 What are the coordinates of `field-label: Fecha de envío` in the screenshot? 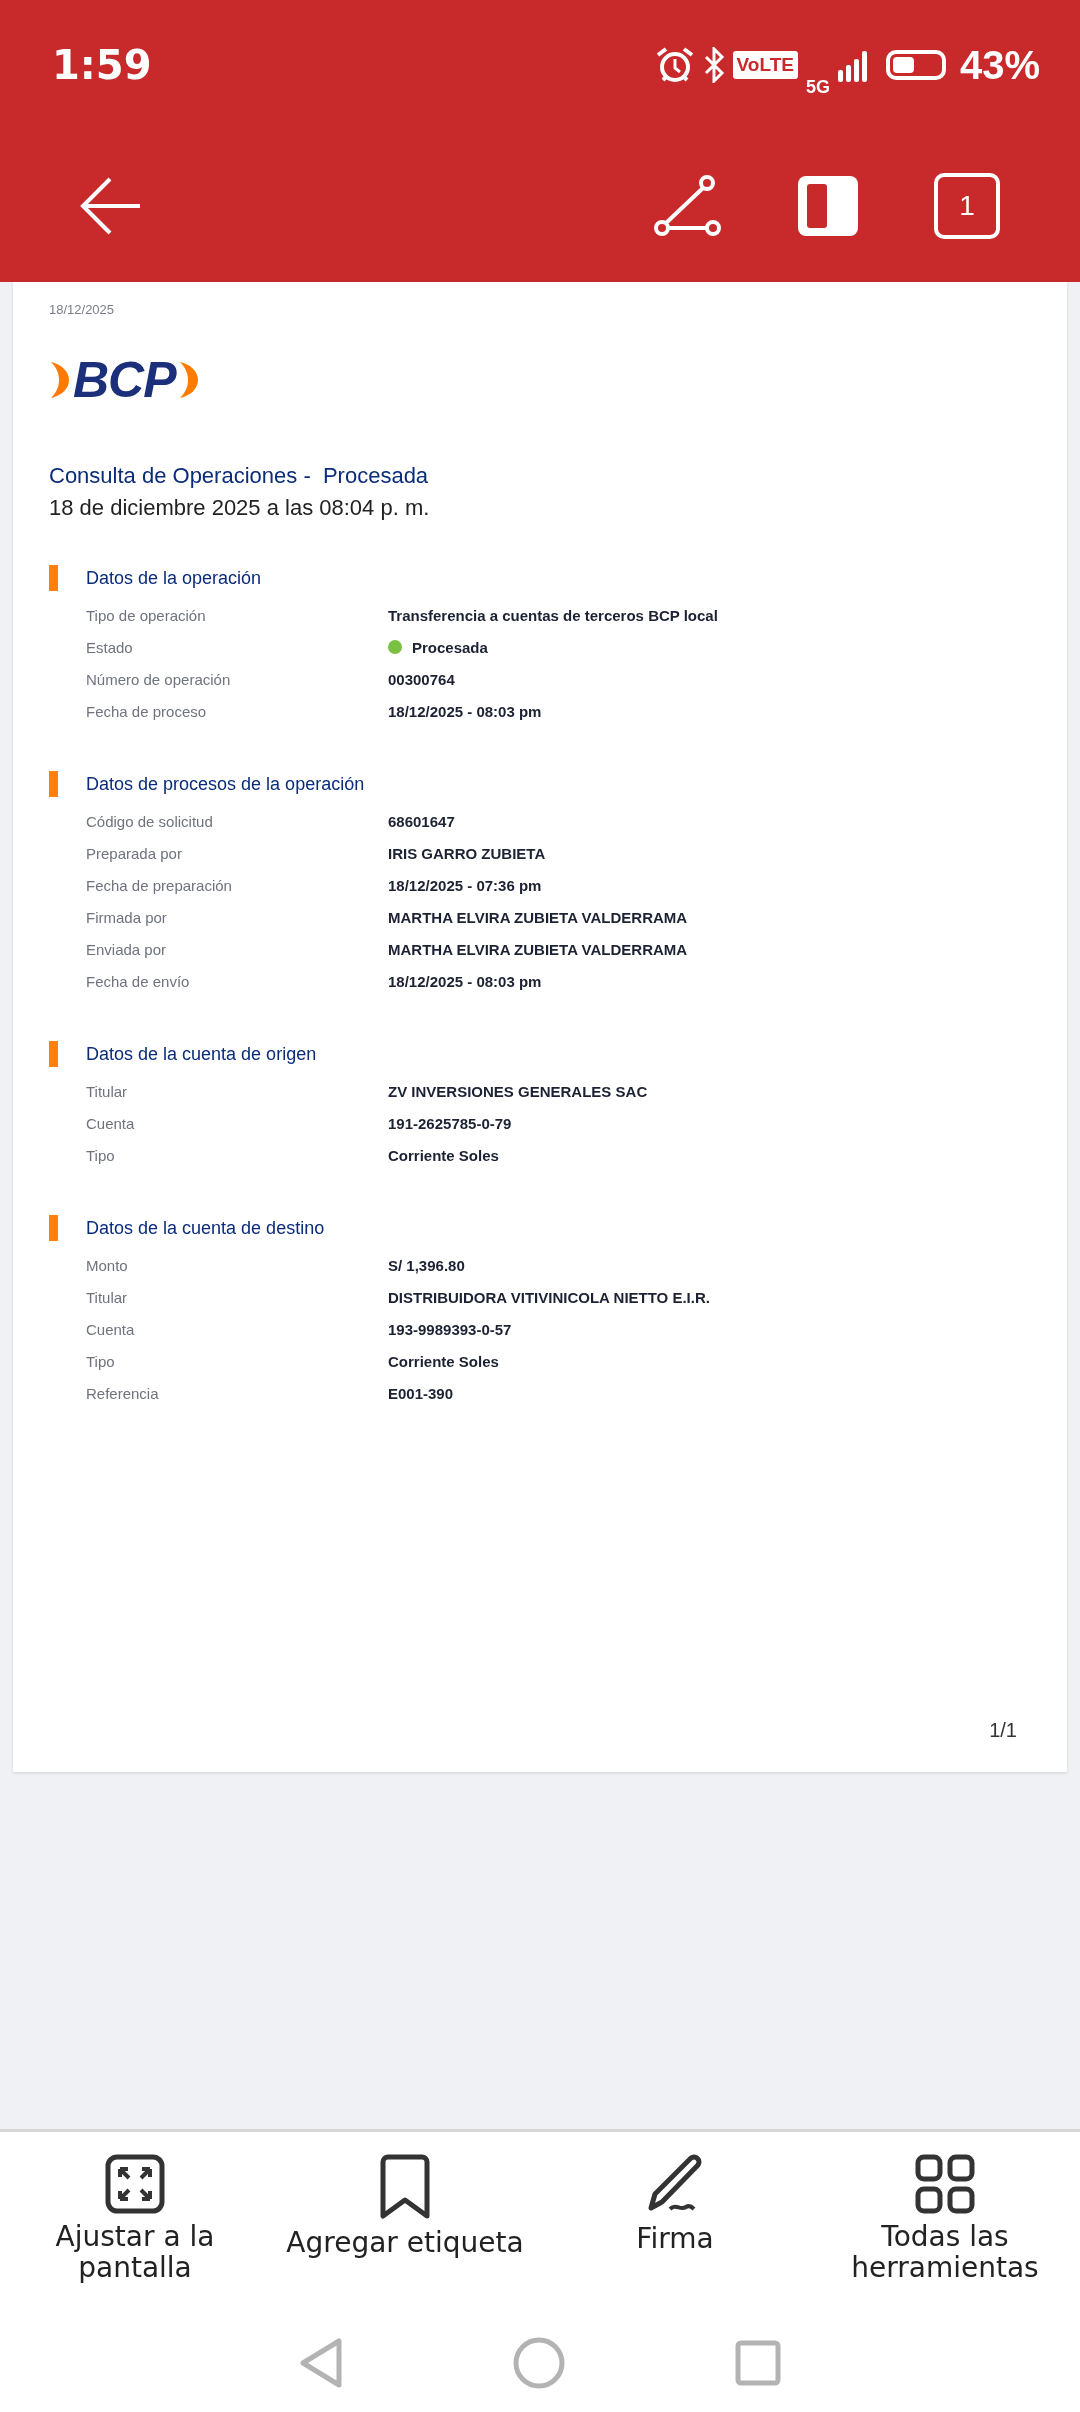 It's located at (138, 981).